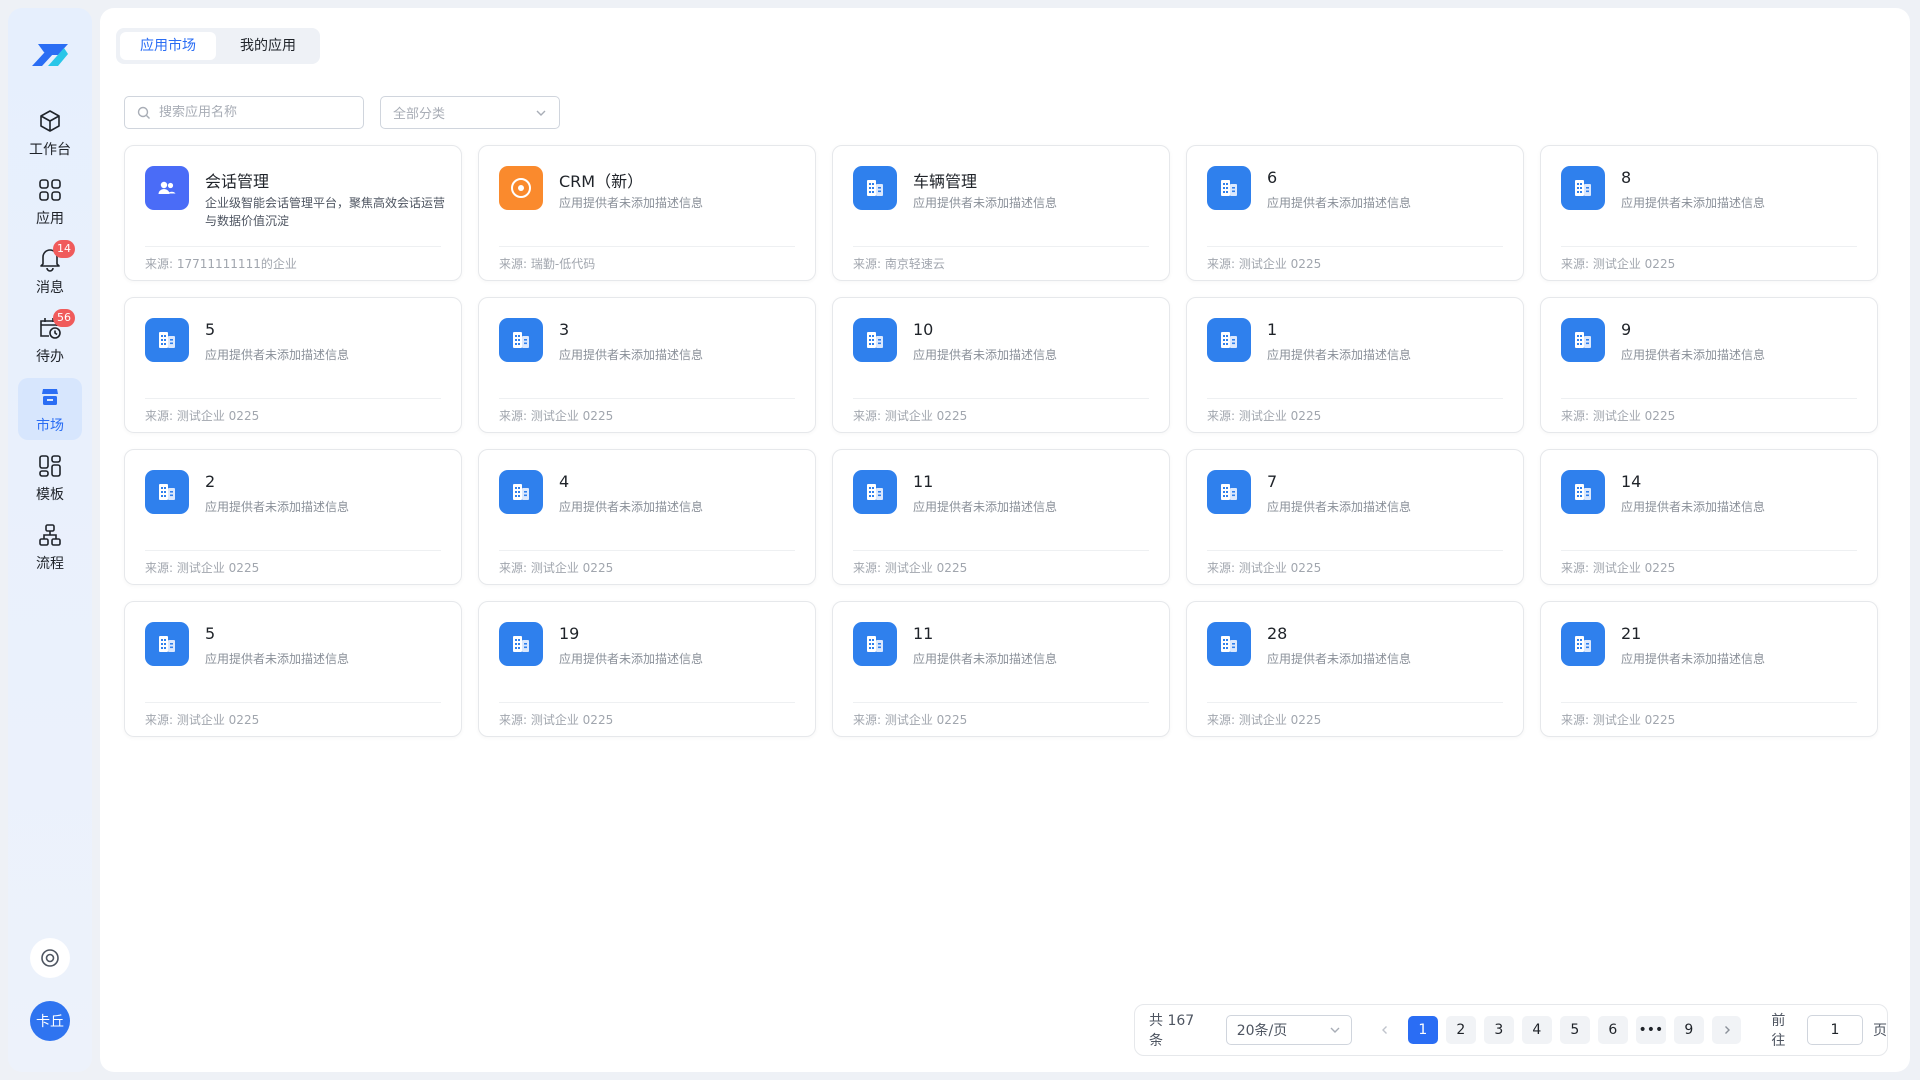 The width and height of the screenshot is (1920, 1080). Describe the element at coordinates (1536, 1030) in the screenshot. I see `page-button: 4` at that location.